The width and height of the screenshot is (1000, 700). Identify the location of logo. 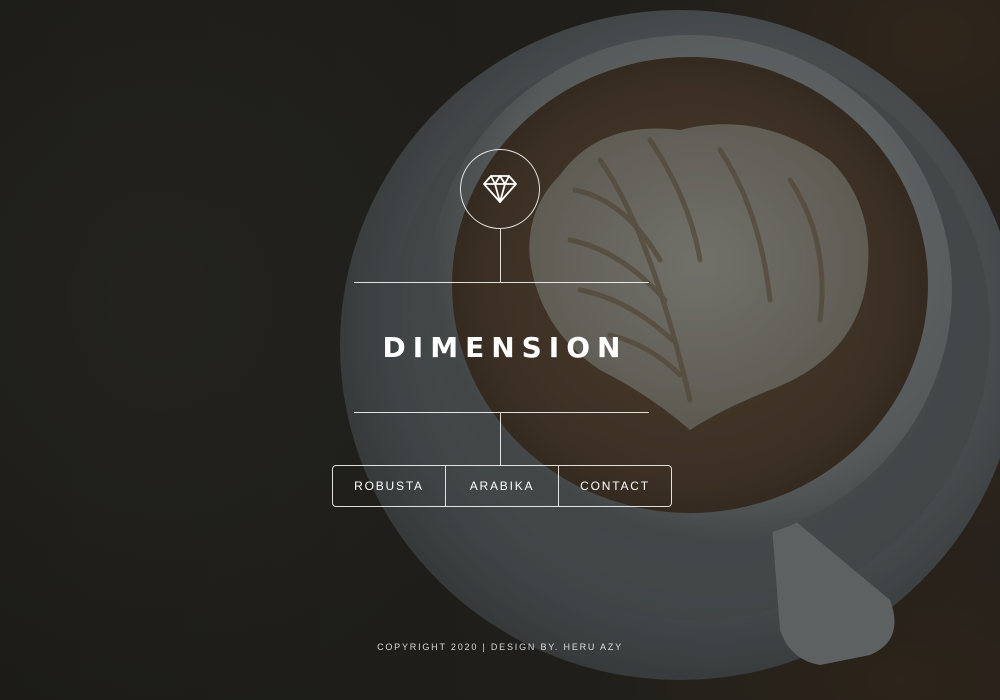
(500, 189).